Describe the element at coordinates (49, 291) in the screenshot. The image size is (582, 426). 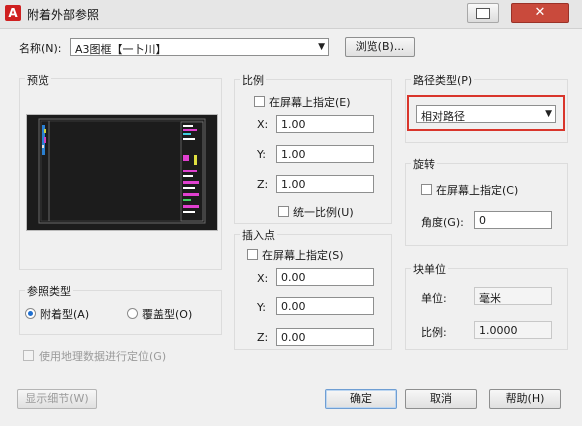
I see `reference-type-title: 参照类型` at that location.